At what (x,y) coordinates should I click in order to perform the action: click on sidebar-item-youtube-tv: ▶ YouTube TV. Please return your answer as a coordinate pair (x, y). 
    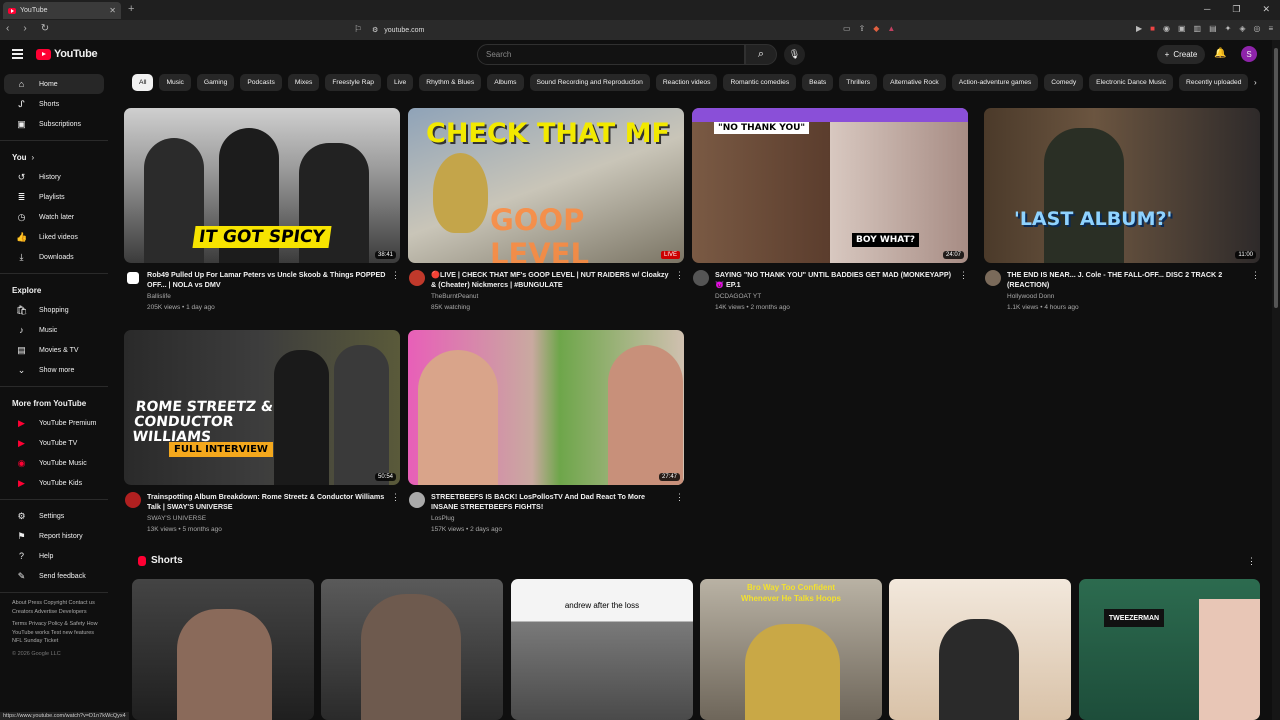
    Looking at the image, I should click on (54, 443).